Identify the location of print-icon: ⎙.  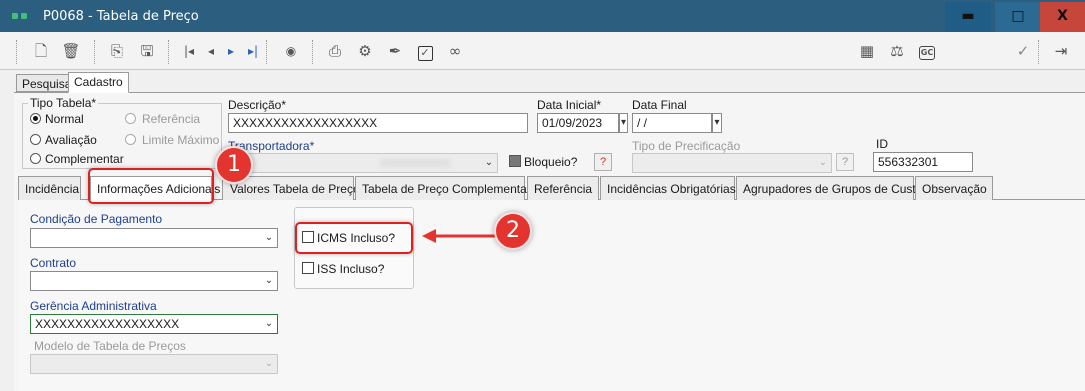
(335, 51).